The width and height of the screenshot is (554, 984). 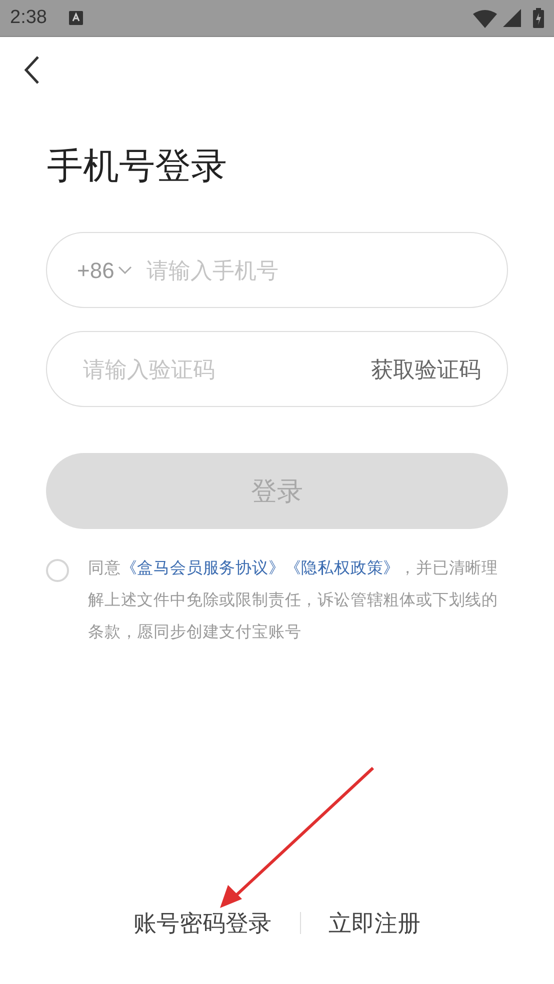 I want to click on phone-field: +86 请输入手机号, so click(x=277, y=270).